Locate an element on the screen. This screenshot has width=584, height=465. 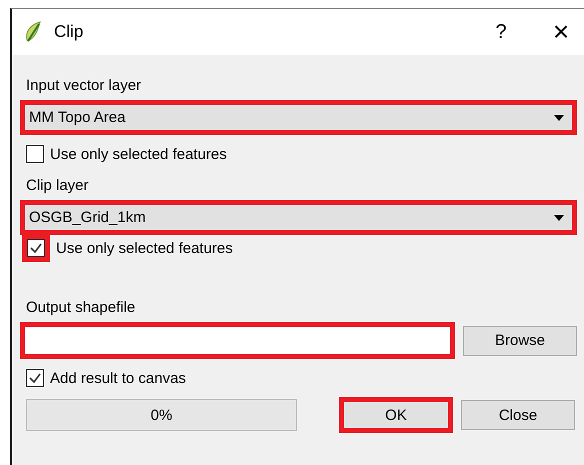
output-path-field is located at coordinates (237, 340).